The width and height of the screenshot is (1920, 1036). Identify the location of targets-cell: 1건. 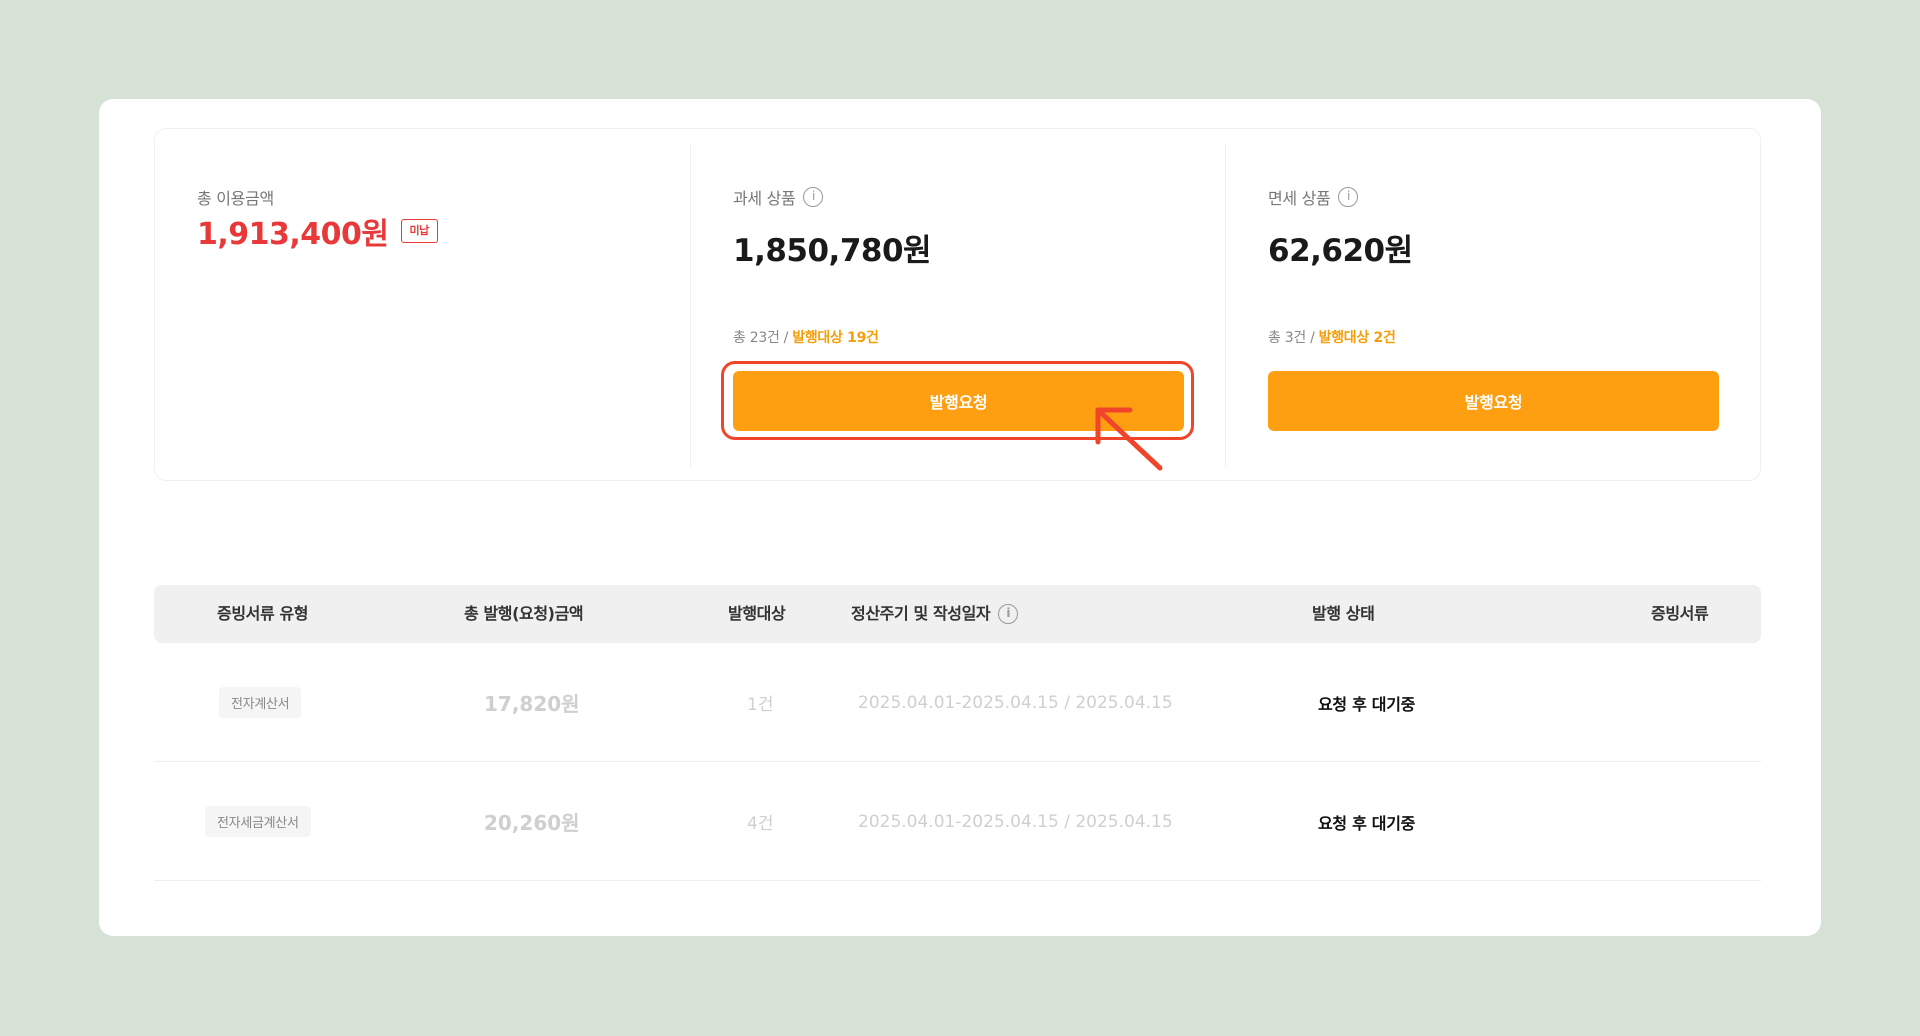
(760, 702).